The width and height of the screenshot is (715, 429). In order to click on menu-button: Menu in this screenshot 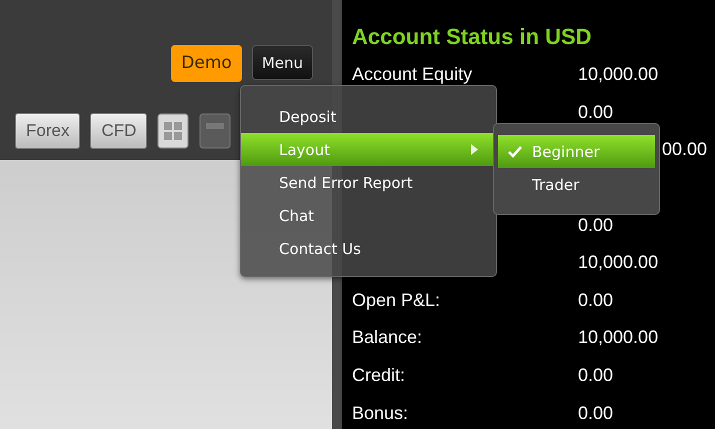, I will do `click(282, 62)`.